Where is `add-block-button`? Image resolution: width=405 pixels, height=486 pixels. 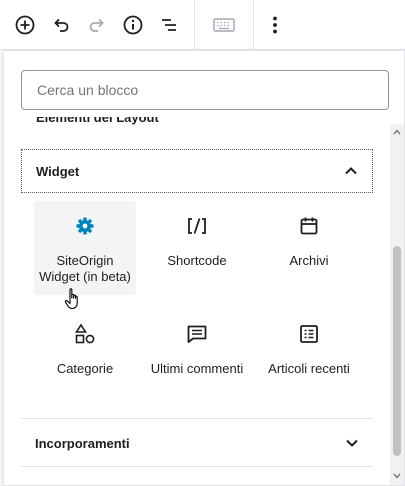 add-block-button is located at coordinates (25, 25).